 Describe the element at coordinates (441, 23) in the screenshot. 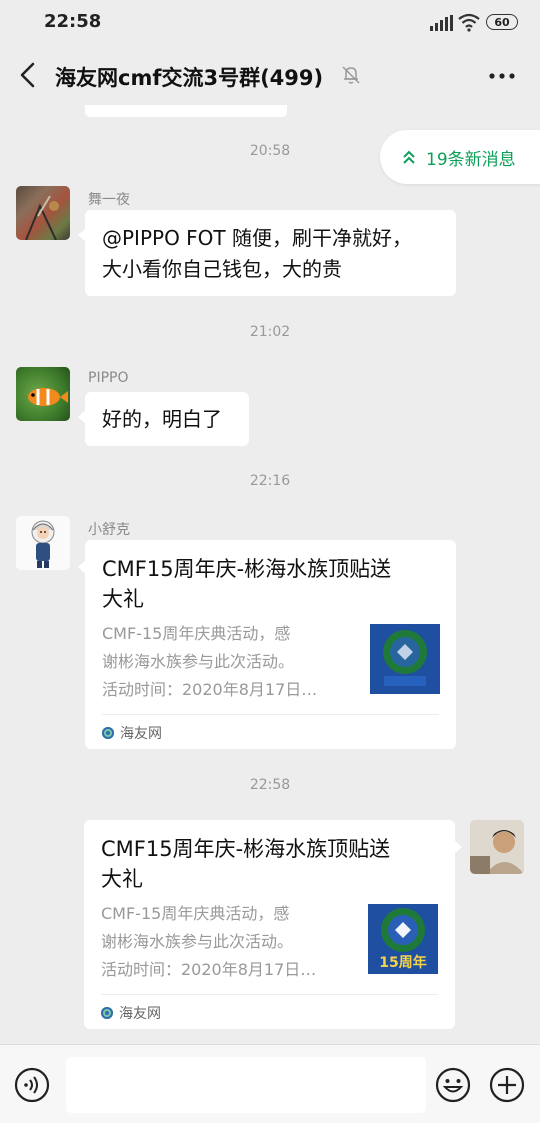

I see `signal-icon` at that location.